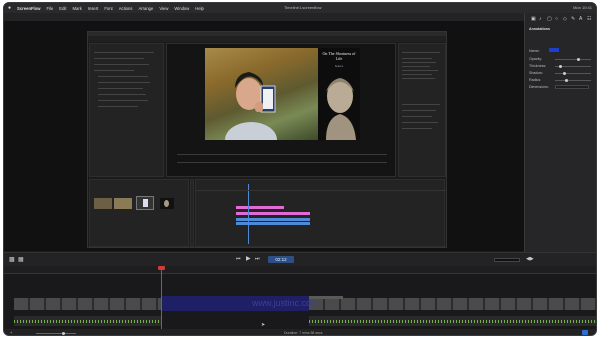  I want to click on document-title: Timeline1.screenflow, so click(303, 7).